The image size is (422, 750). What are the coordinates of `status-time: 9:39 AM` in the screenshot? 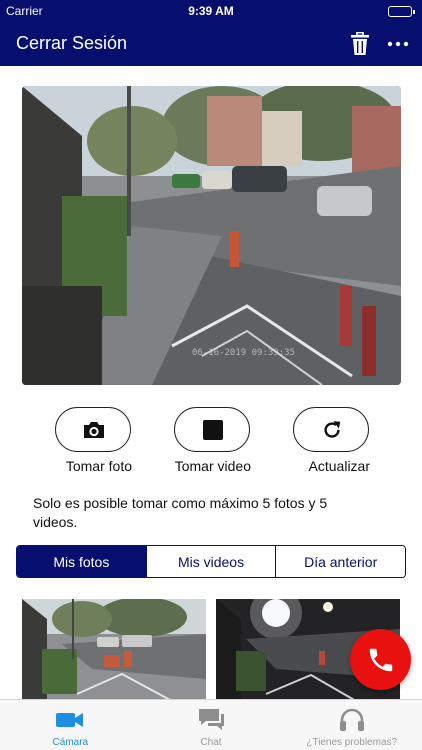 It's located at (211, 11).